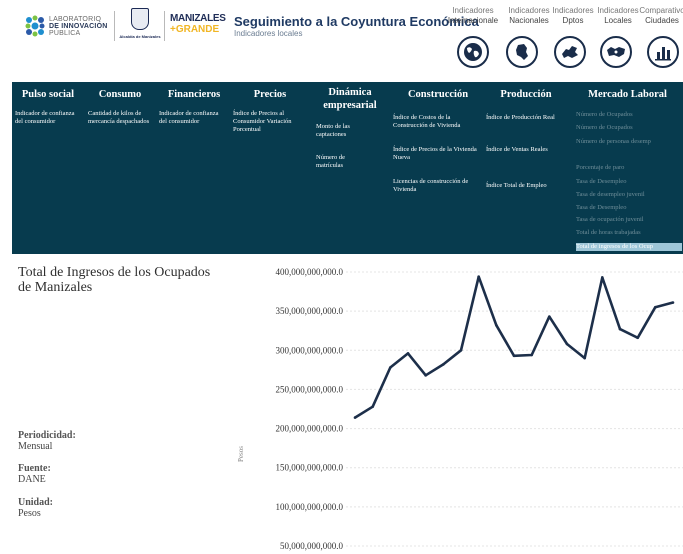  Describe the element at coordinates (310, 429) in the screenshot. I see `y-tick-label: 200,000,000,000.0` at that location.